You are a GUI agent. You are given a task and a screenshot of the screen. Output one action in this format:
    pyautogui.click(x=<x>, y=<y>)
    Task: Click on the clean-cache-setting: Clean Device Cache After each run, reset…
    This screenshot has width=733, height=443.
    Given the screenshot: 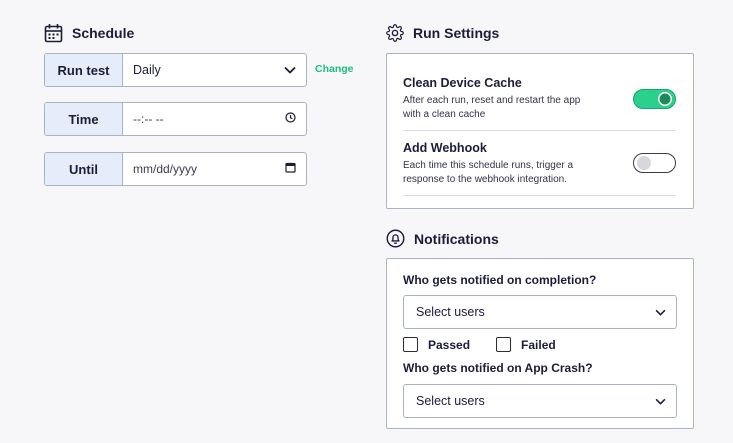 What is the action you would take?
    pyautogui.click(x=539, y=99)
    